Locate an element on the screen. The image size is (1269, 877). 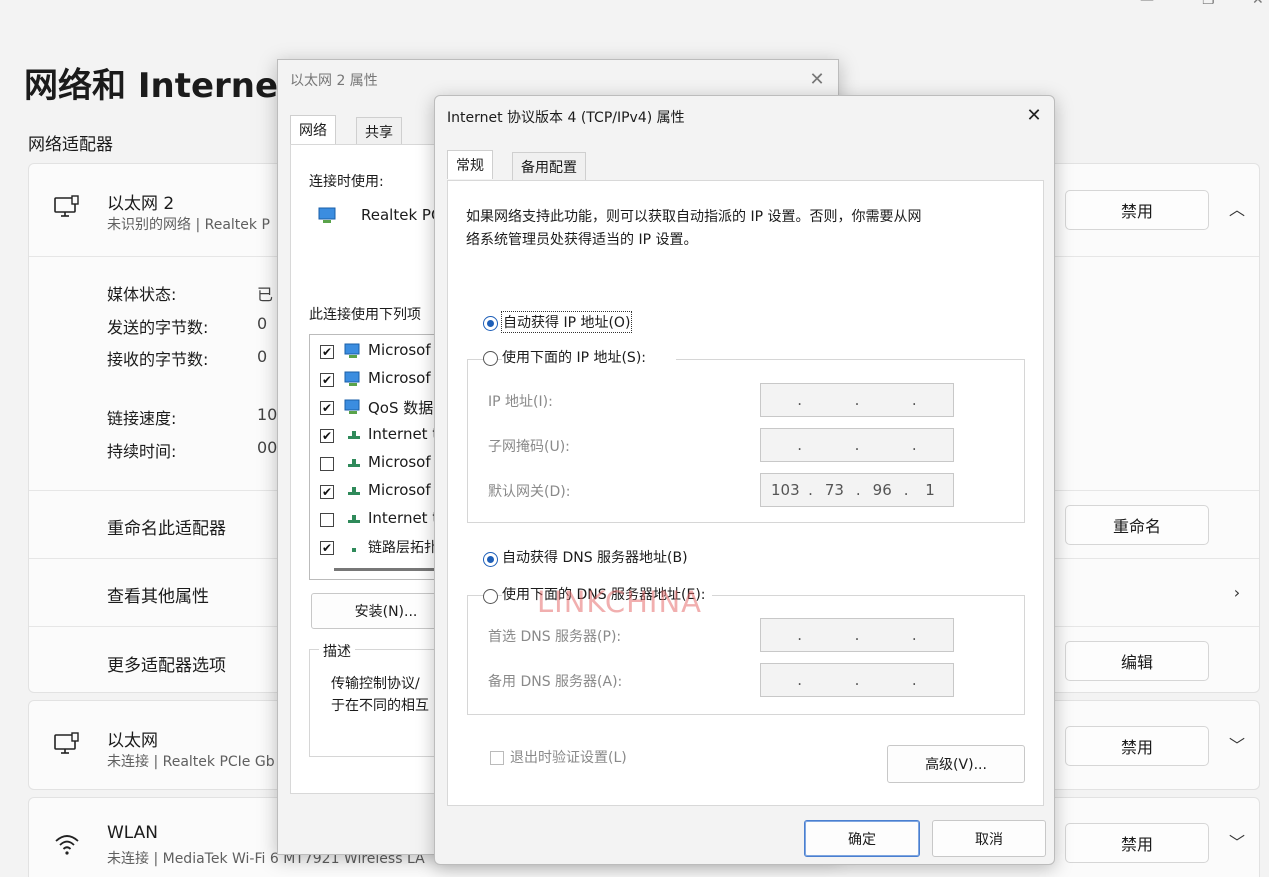
prop-label: 媒体状态: is located at coordinates (142, 294).